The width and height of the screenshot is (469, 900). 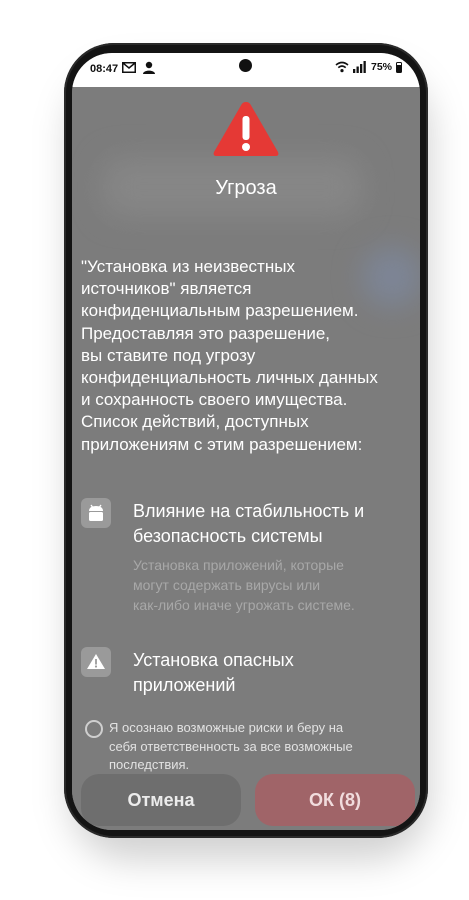 I want to click on acknowledge-radio, so click(x=94, y=729).